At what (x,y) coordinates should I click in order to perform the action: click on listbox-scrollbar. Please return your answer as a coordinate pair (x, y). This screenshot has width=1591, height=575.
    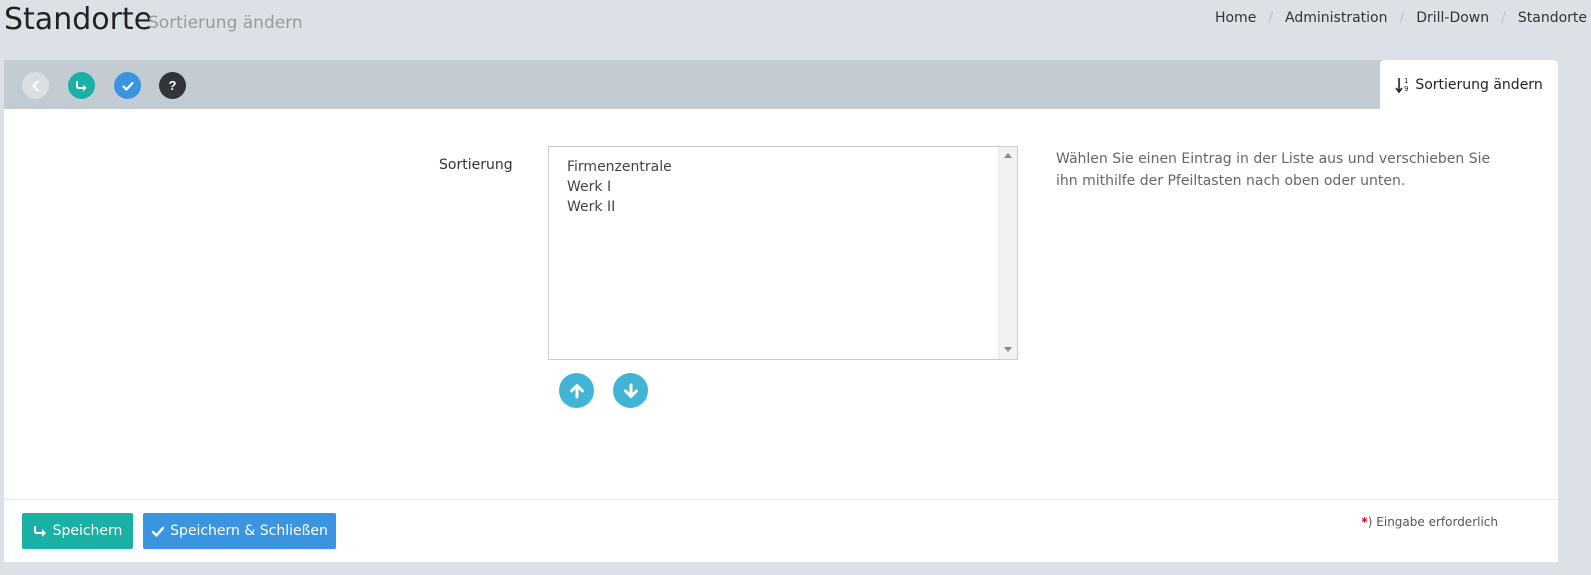
    Looking at the image, I should click on (1007, 253).